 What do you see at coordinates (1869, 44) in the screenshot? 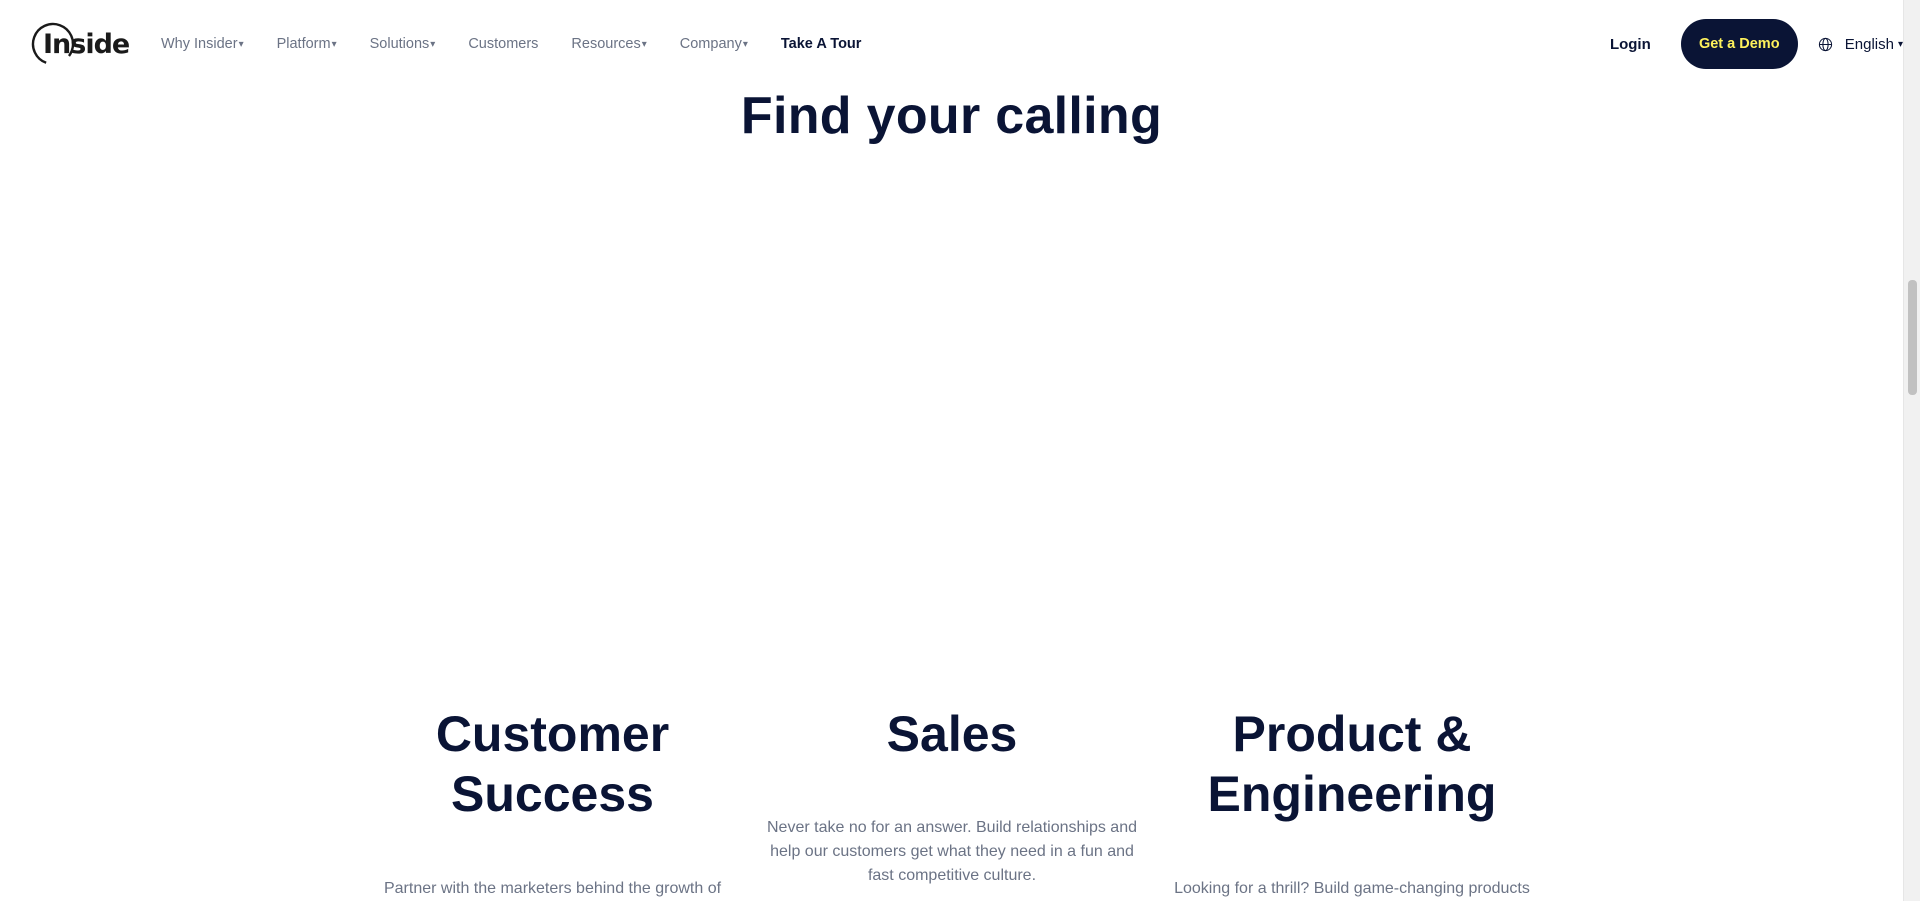
I see `language-label: English` at bounding box center [1869, 44].